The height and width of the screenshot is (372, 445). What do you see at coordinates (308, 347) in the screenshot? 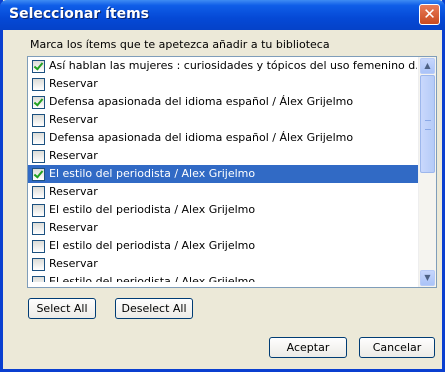
I see `ok-button: Aceptar` at bounding box center [308, 347].